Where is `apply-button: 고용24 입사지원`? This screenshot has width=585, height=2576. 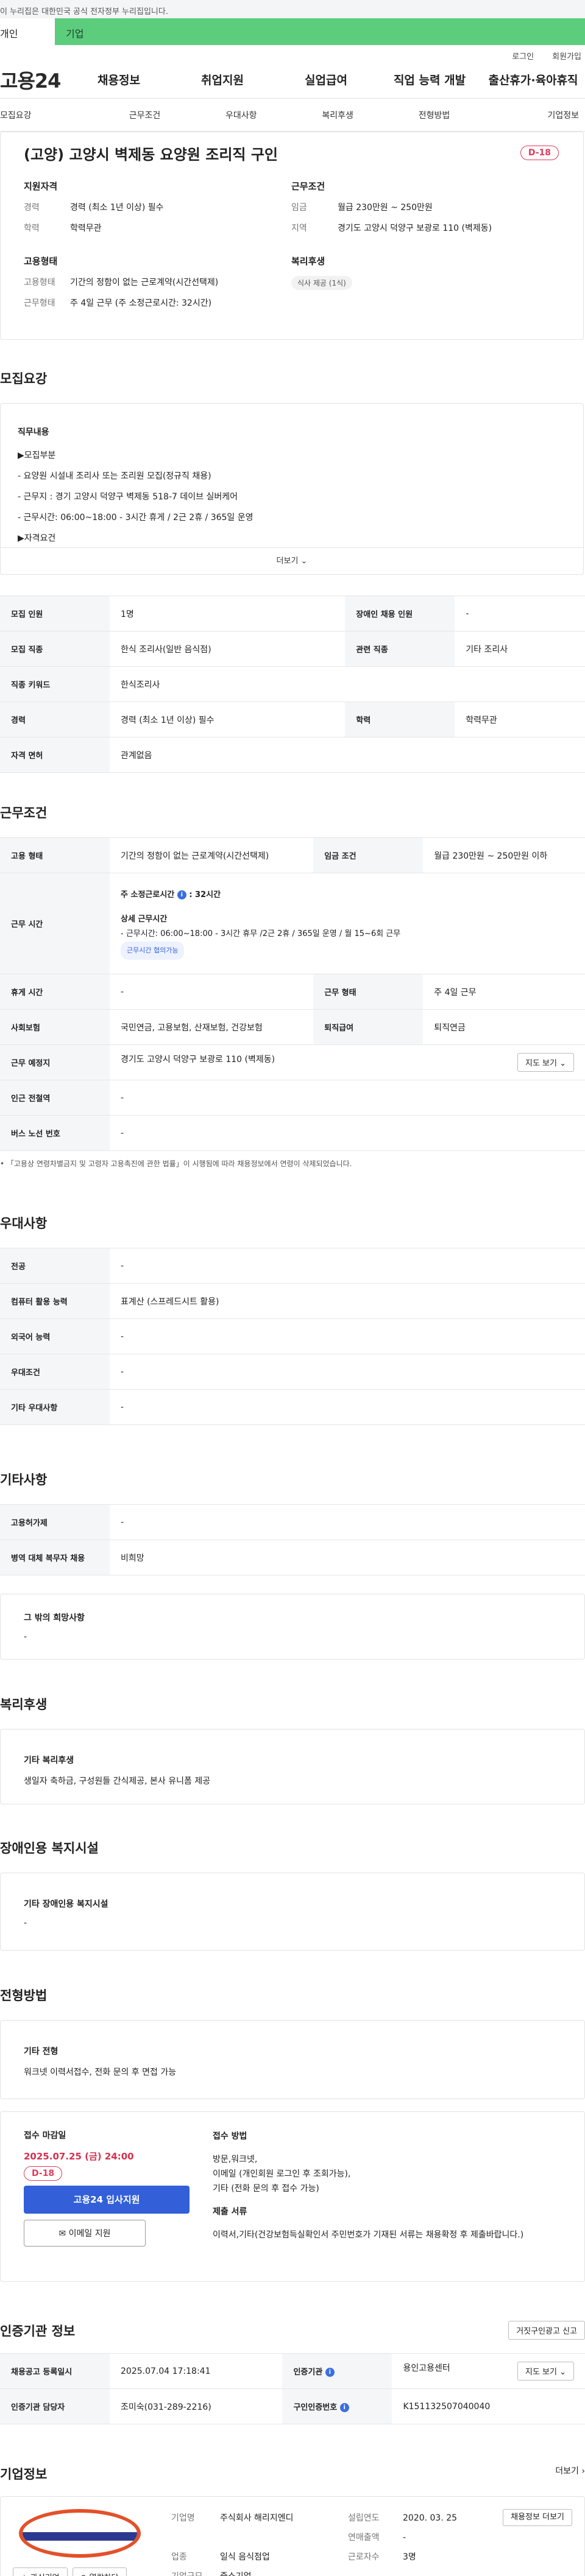
apply-button: 고용24 입사지원 is located at coordinates (107, 2200).